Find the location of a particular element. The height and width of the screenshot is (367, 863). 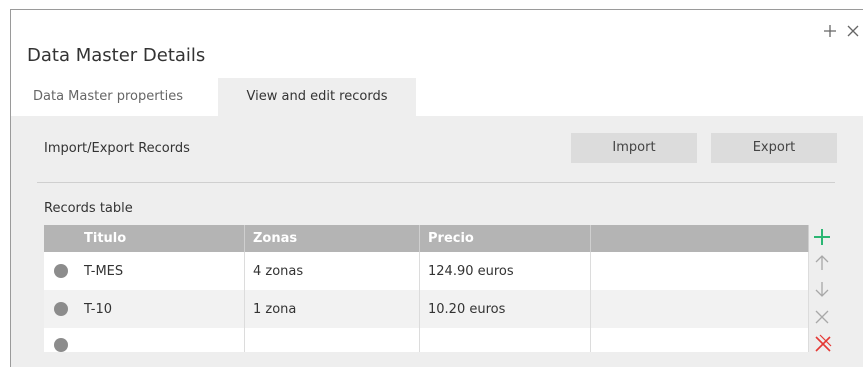

cell-precio is located at coordinates (505, 340).